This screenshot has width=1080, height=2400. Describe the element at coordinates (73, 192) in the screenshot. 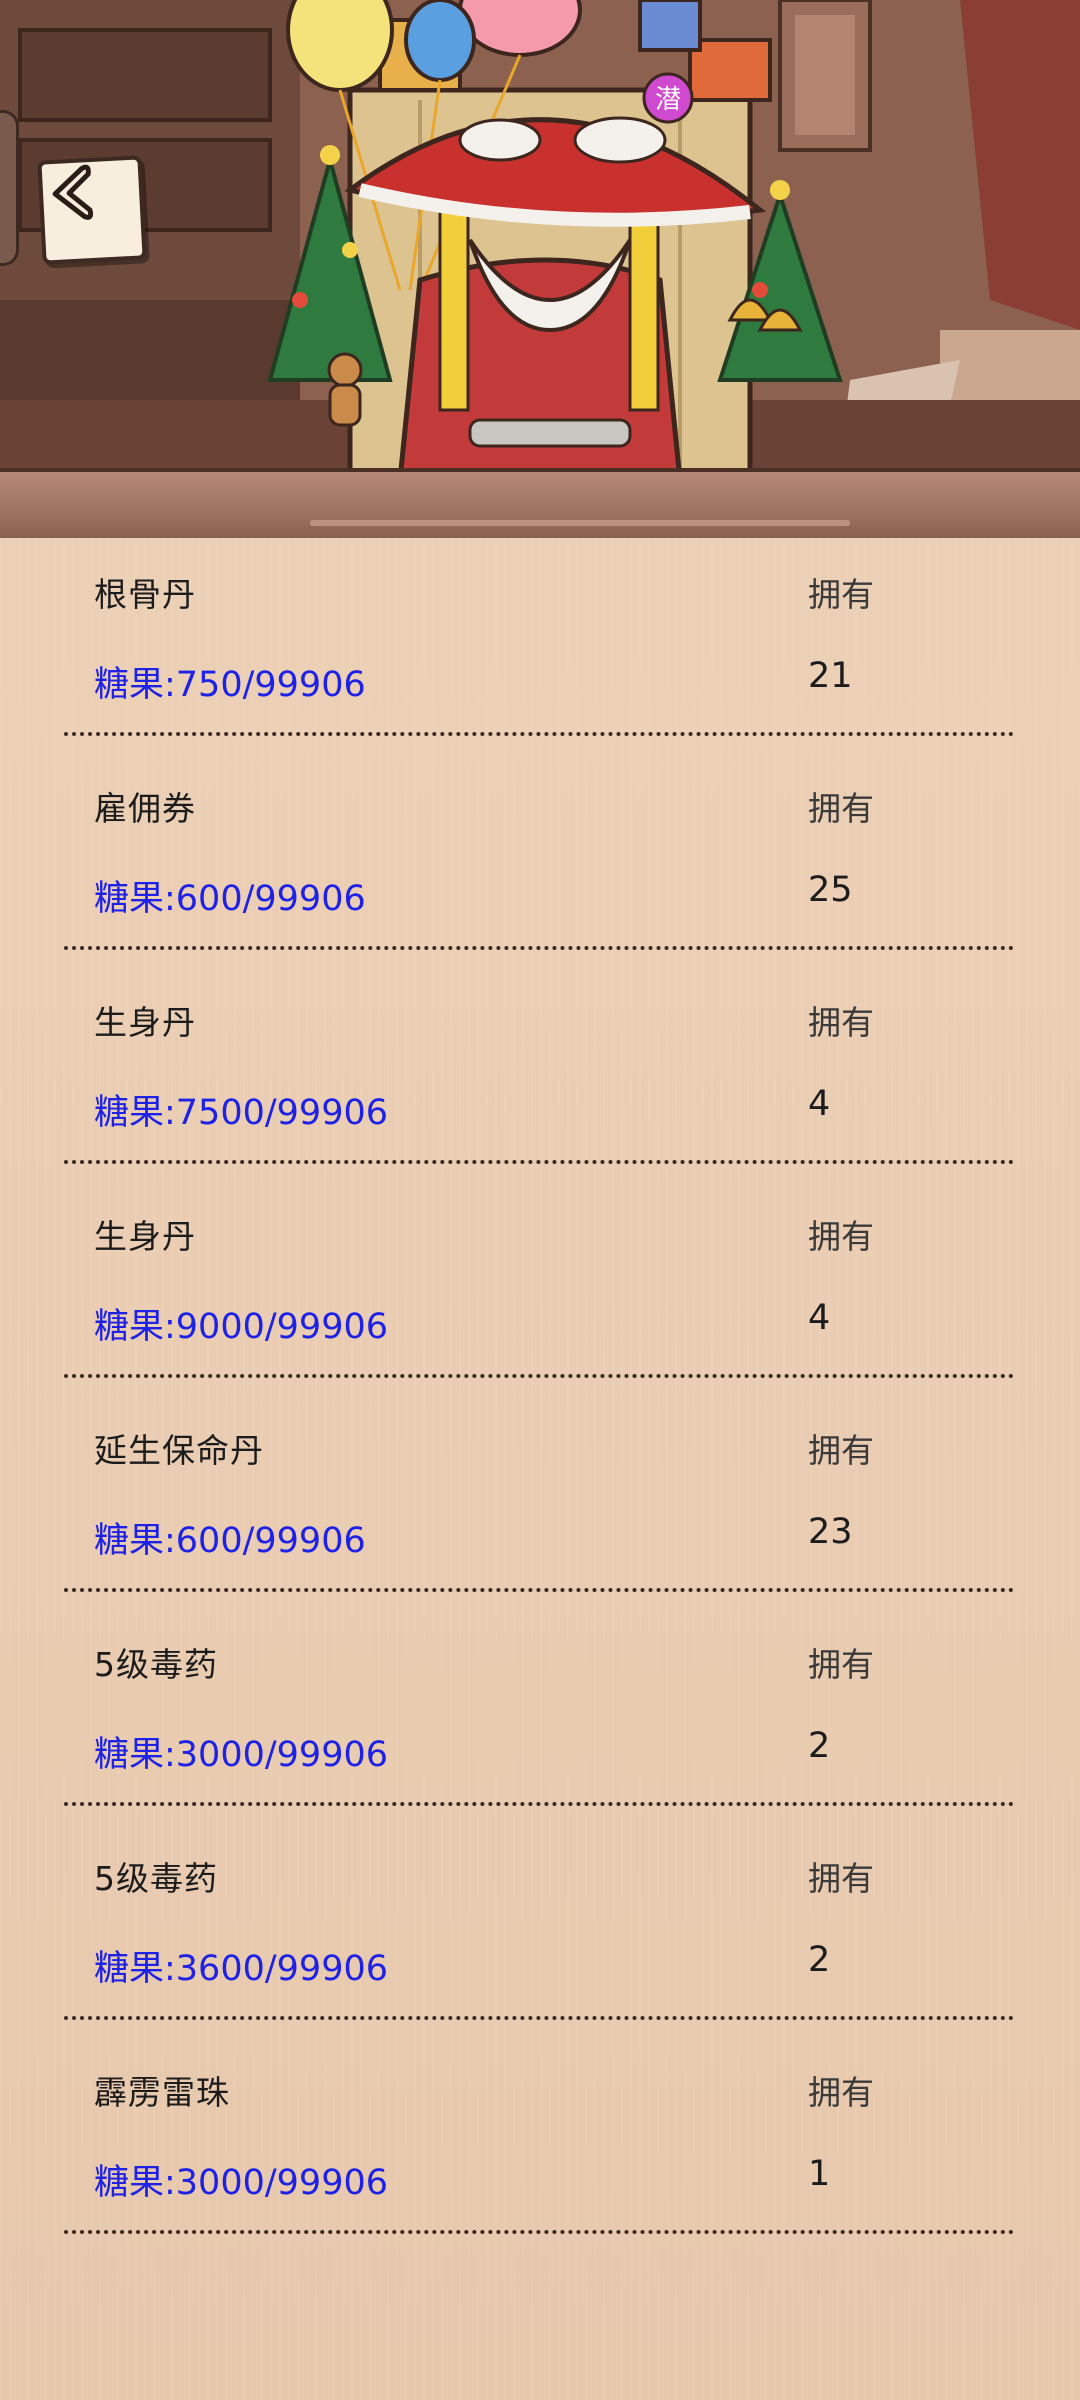

I see `chevron-left-icon` at that location.